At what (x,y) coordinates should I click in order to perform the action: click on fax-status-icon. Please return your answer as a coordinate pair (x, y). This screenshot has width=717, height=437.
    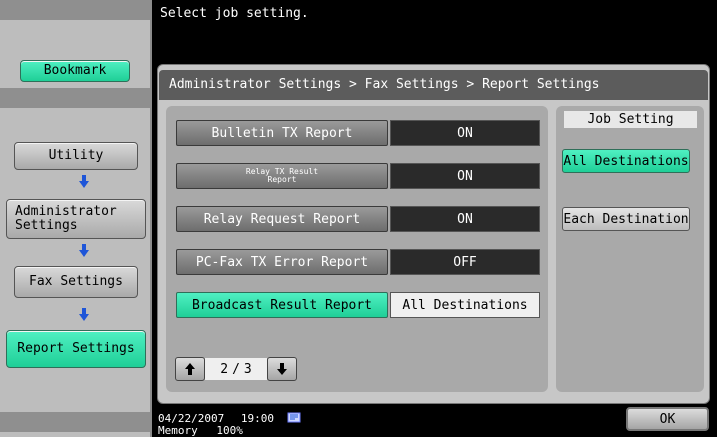
    Looking at the image, I should click on (294, 417).